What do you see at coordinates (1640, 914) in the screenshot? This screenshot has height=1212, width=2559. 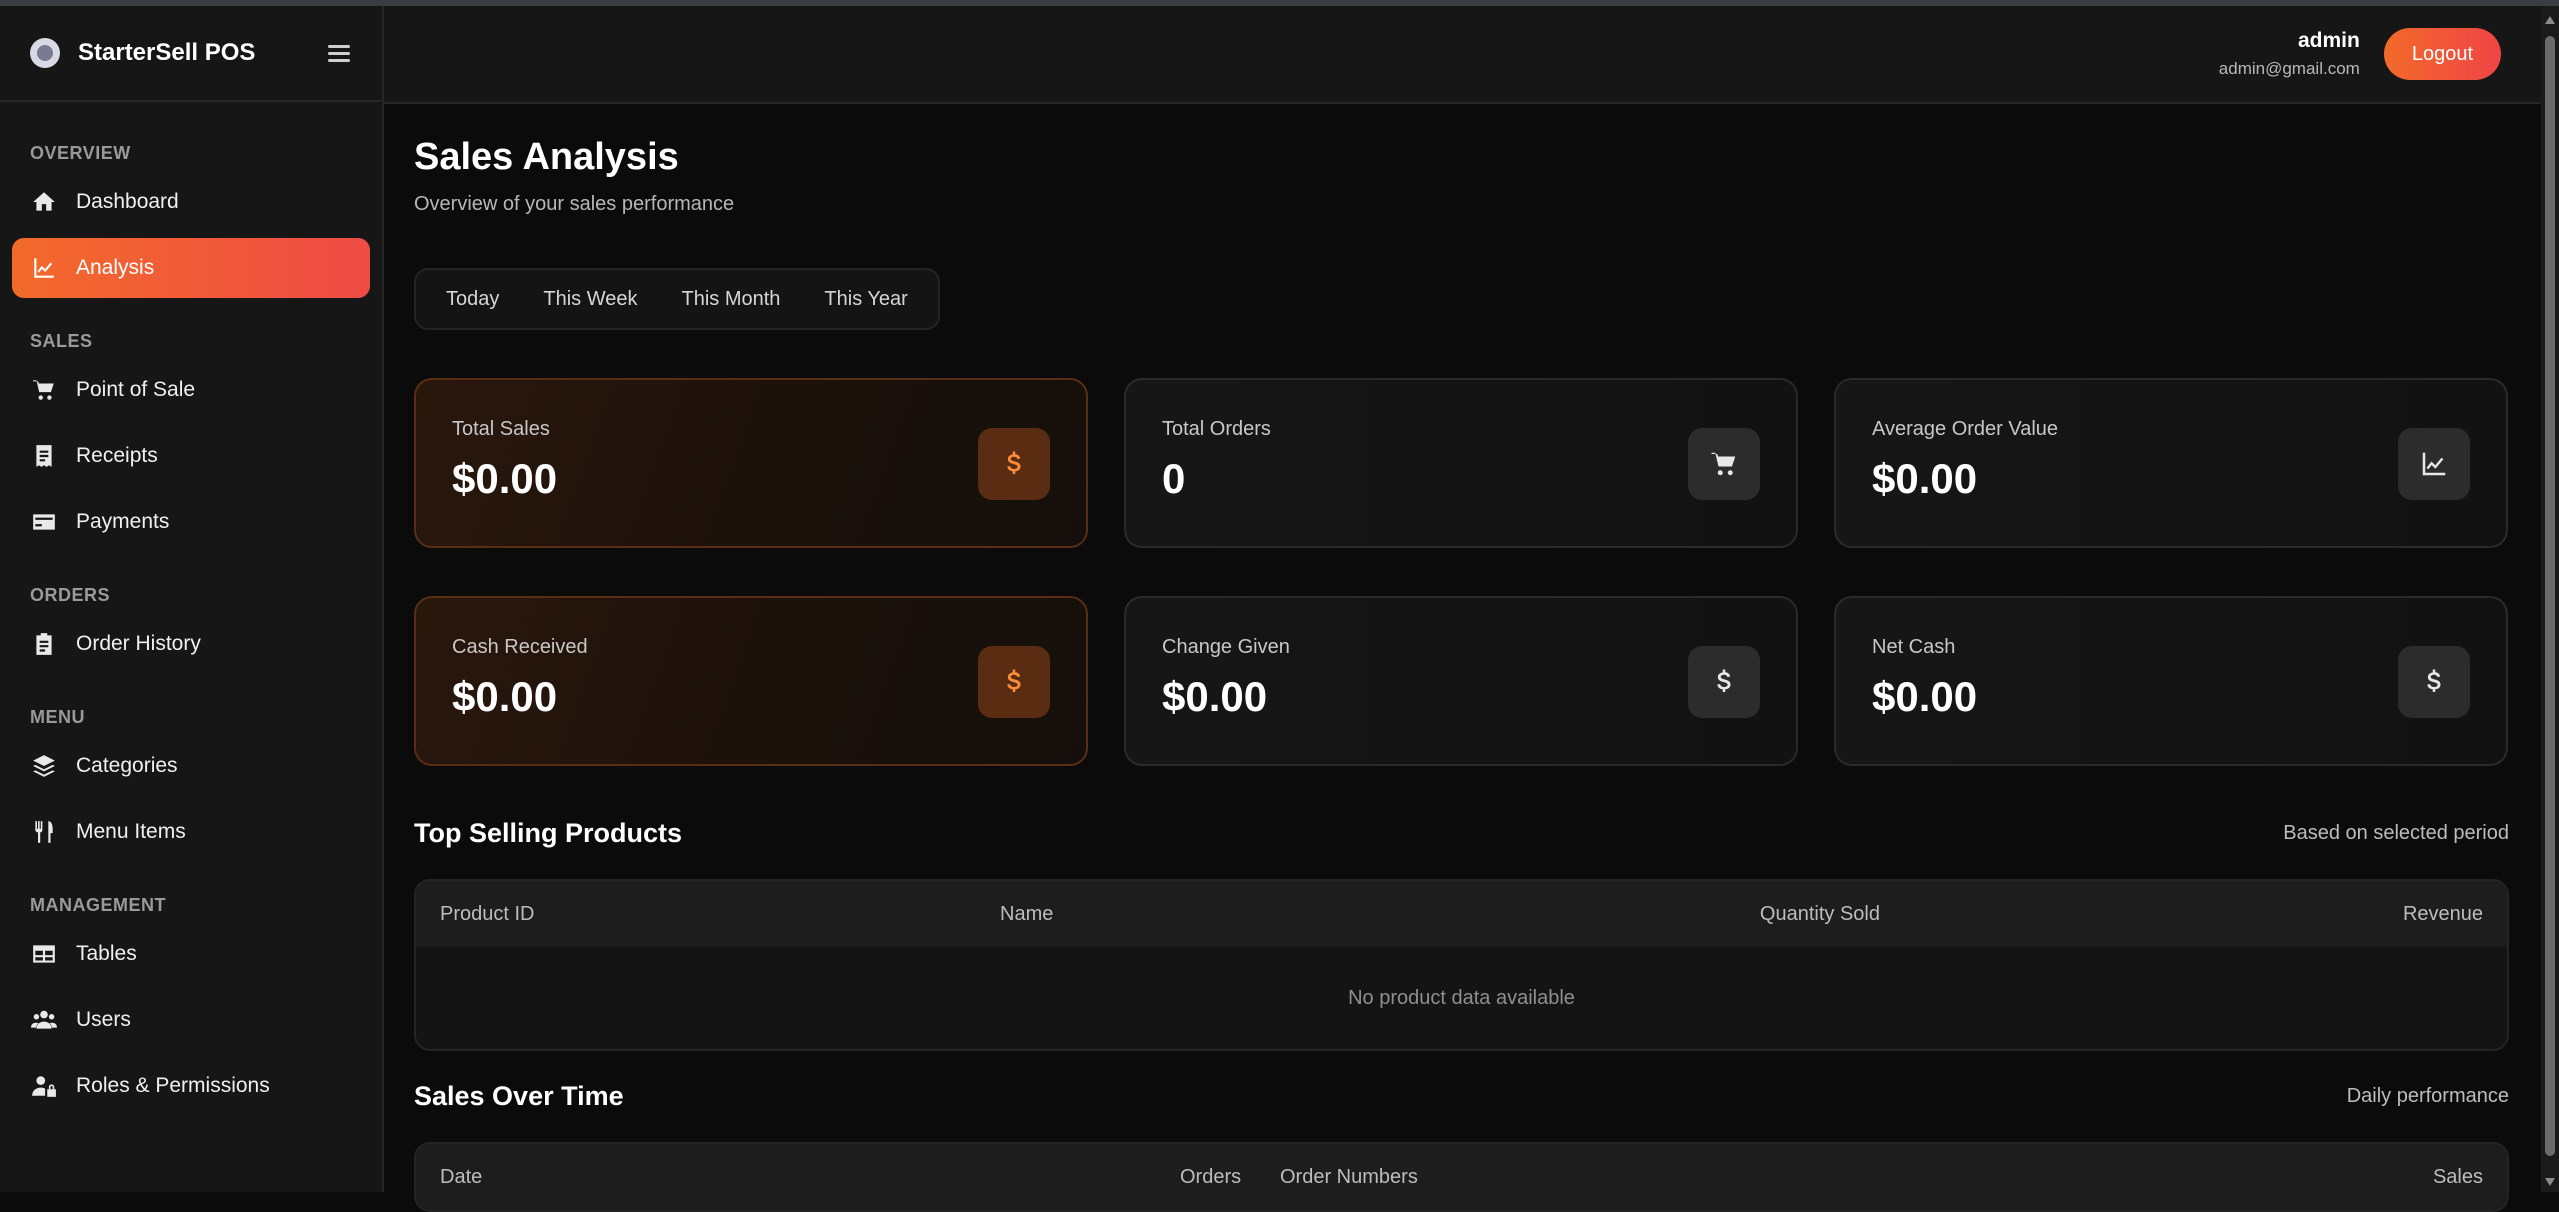 I see `column-header-quantity-sold: Quantity Sold` at bounding box center [1640, 914].